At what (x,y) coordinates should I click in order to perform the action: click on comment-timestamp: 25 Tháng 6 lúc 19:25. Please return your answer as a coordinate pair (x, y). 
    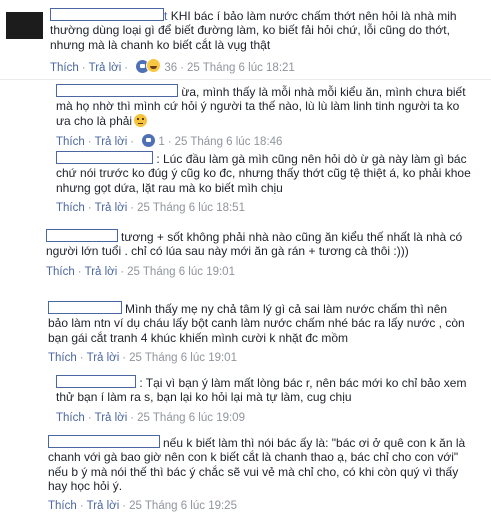
    Looking at the image, I should click on (183, 506).